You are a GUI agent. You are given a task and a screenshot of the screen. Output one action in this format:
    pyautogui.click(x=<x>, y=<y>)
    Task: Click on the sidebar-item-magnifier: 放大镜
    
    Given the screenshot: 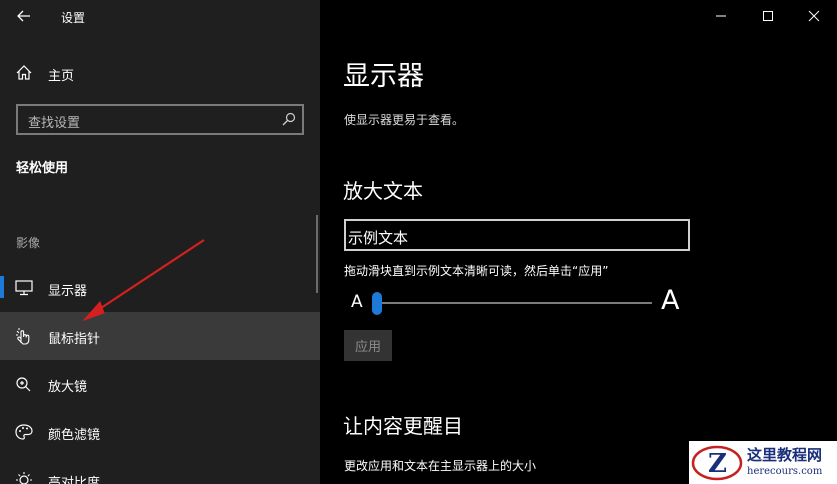 What is the action you would take?
    pyautogui.click(x=160, y=384)
    